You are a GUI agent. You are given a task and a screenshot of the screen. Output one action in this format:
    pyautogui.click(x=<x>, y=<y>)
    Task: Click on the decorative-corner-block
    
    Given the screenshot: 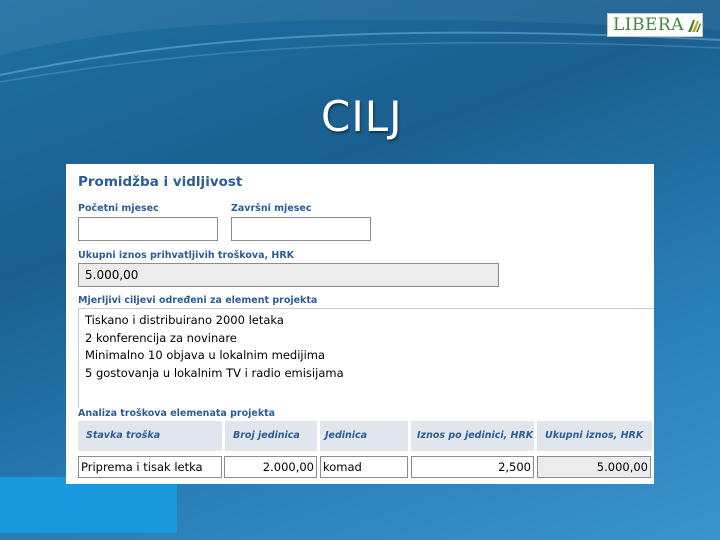 What is the action you would take?
    pyautogui.click(x=88, y=505)
    